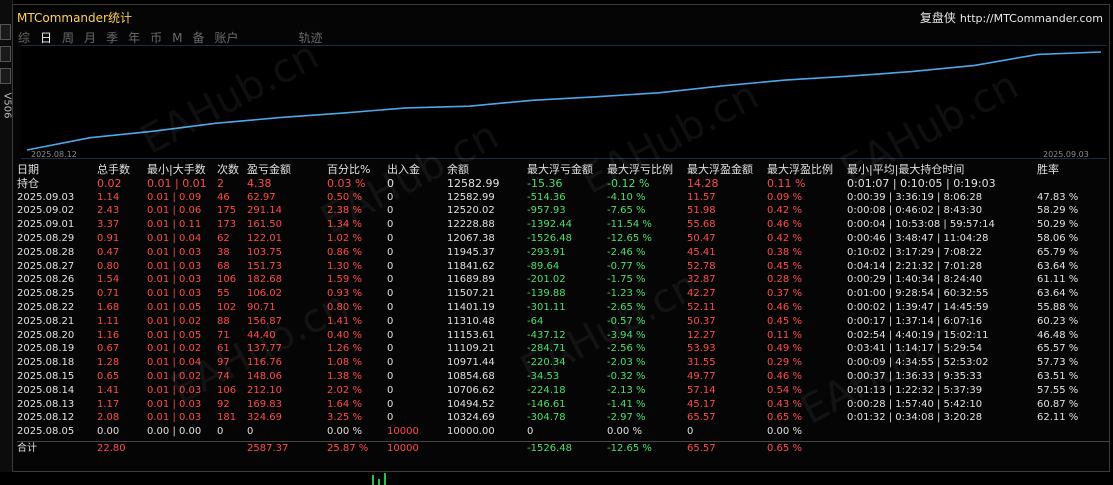  Describe the element at coordinates (223, 252) in the screenshot. I see `table-cell: 38` at that location.